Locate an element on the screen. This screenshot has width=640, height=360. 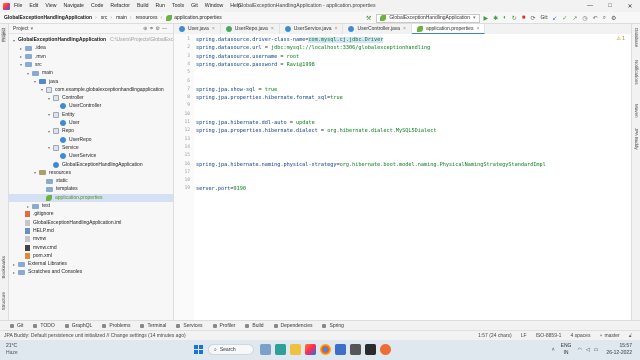
tree-item: templates is located at coordinates (91, 189).